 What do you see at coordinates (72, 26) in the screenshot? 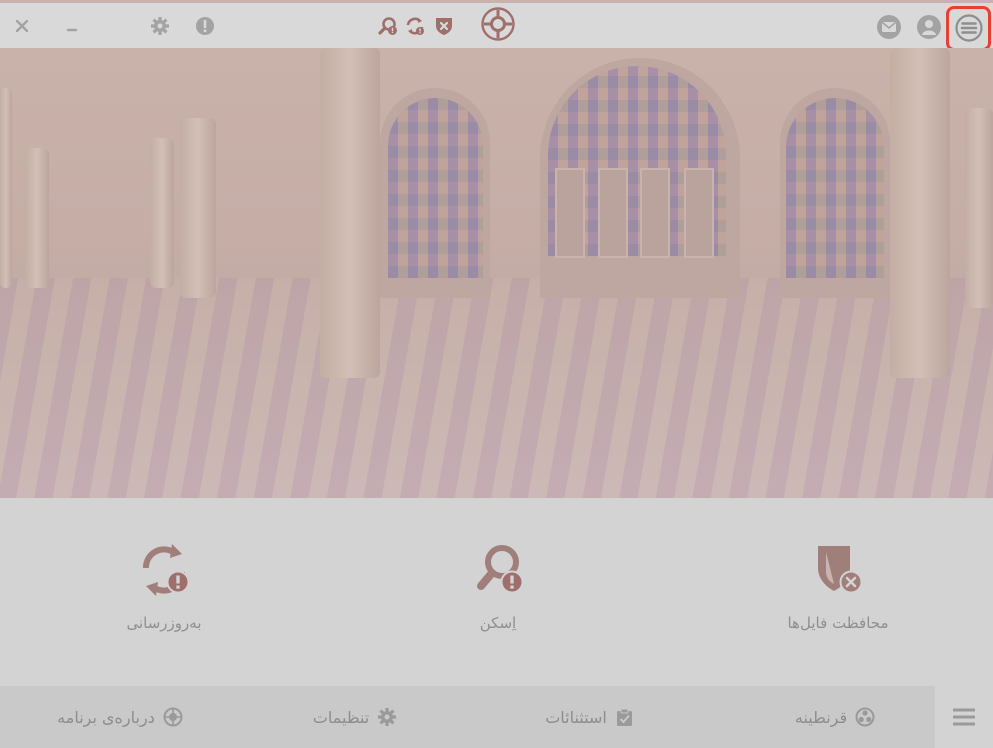
I see `minimize-button` at bounding box center [72, 26].